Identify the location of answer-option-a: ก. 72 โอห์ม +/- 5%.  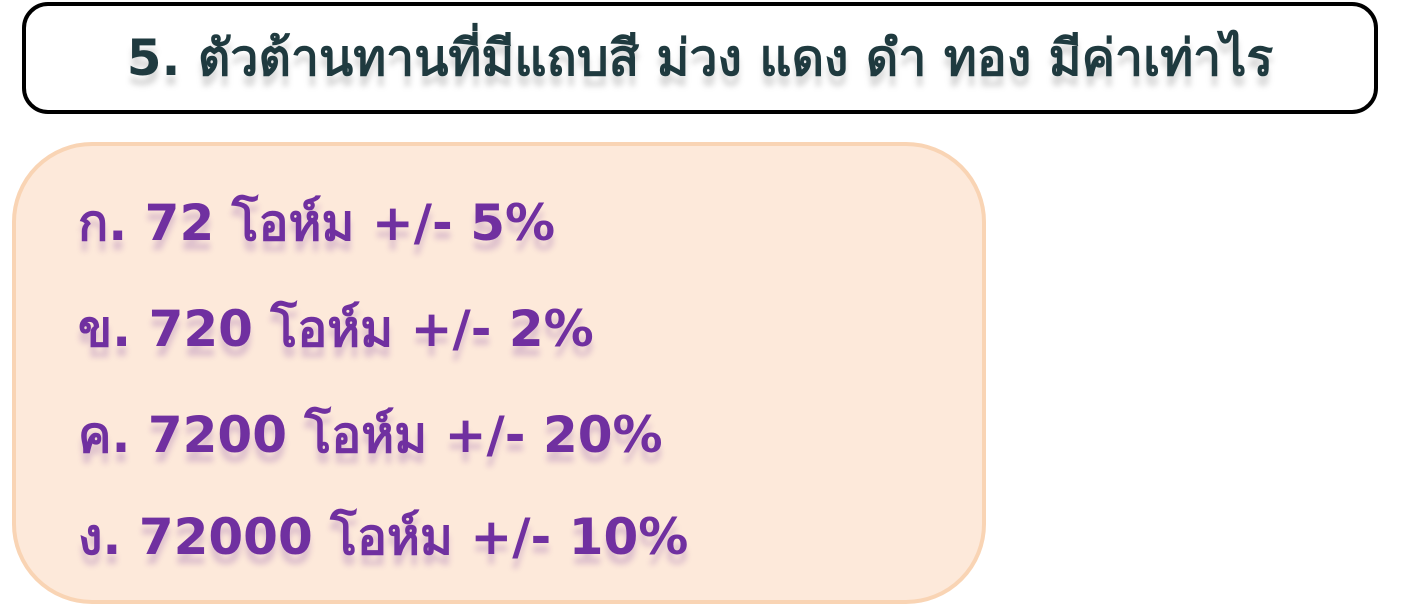
(316, 223).